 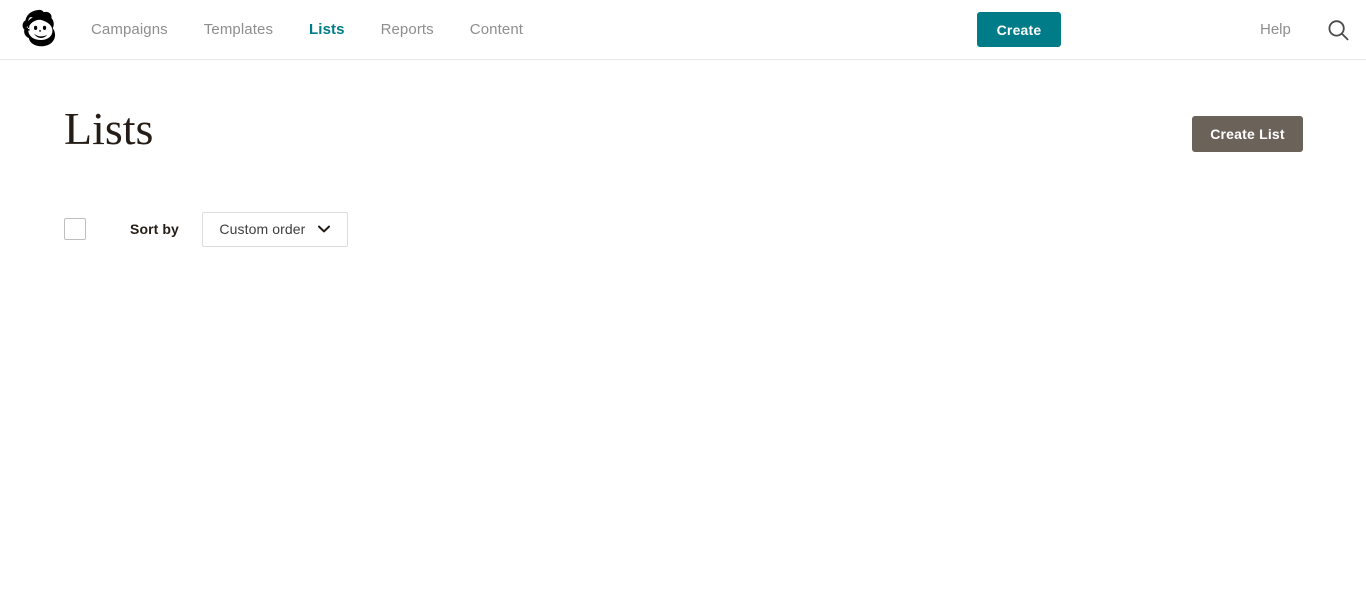 I want to click on page-title: Lists, so click(x=109, y=128).